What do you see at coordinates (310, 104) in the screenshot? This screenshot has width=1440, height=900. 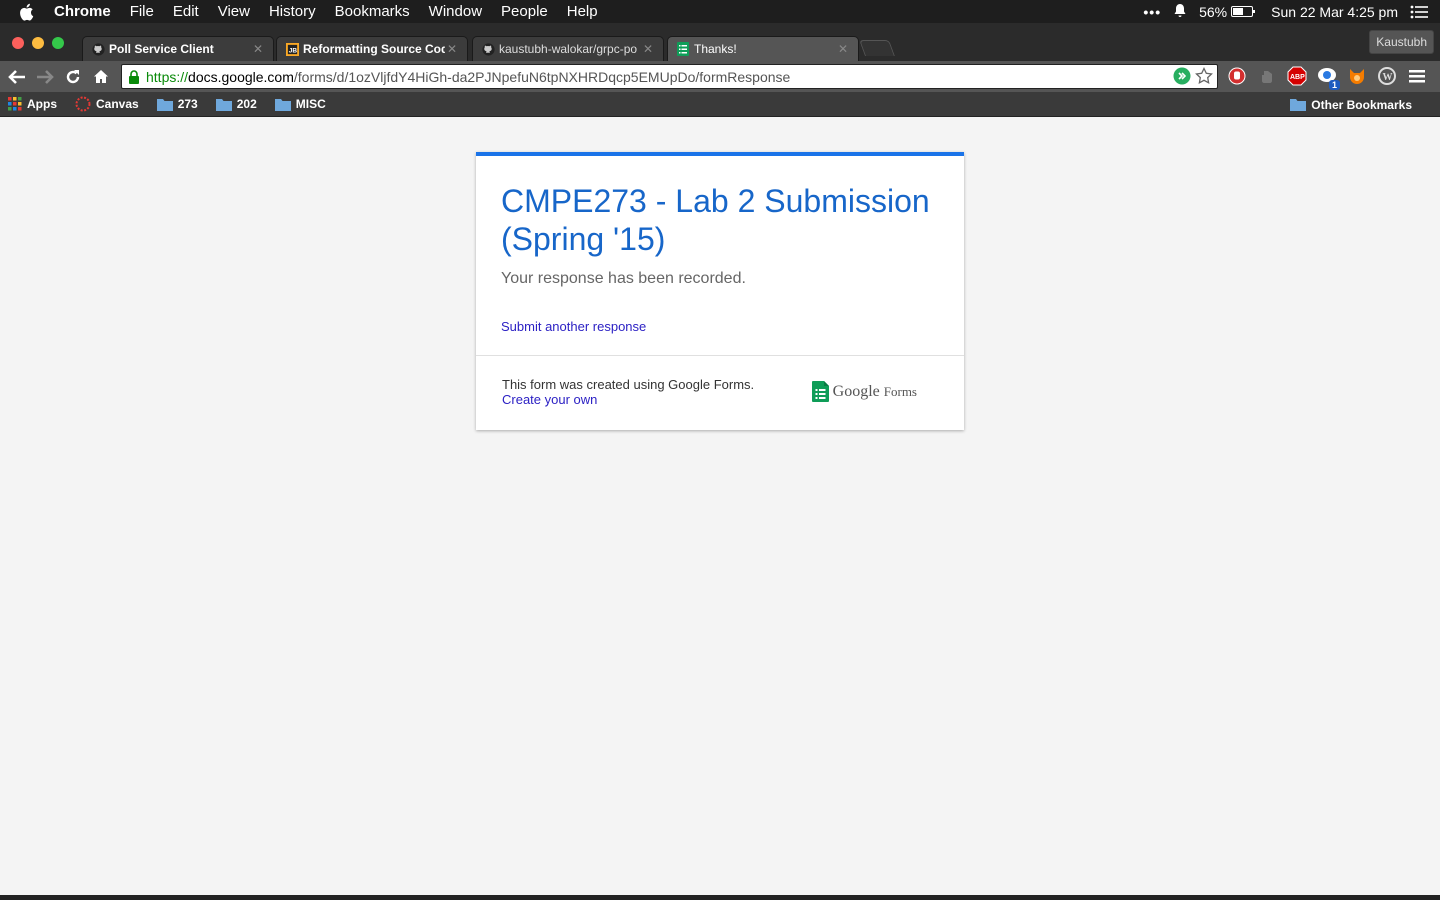 I see `bookmark-label: MISC` at bounding box center [310, 104].